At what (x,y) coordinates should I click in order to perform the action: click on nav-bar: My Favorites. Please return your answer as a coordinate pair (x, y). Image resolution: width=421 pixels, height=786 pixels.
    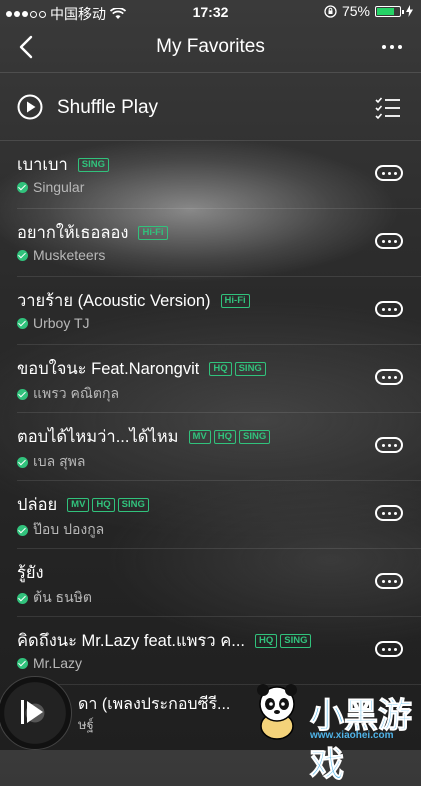
    Looking at the image, I should click on (210, 48).